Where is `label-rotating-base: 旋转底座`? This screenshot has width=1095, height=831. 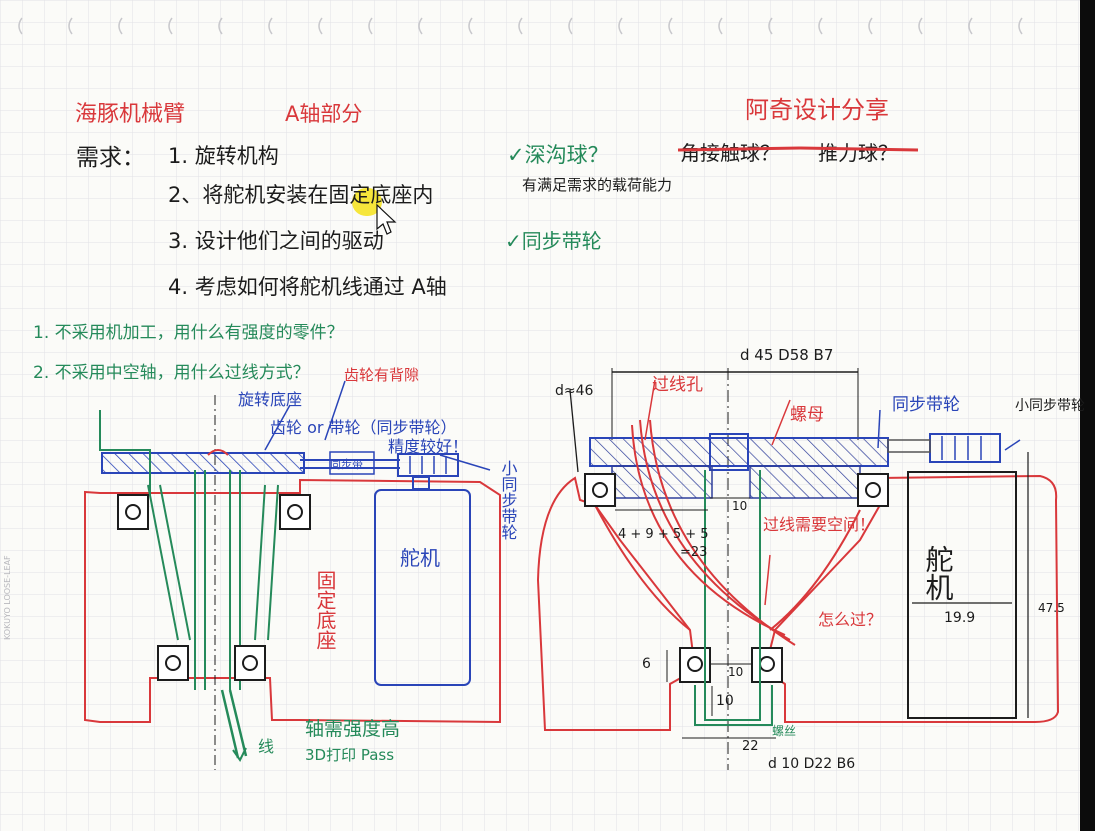 label-rotating-base: 旋转底座 is located at coordinates (270, 399).